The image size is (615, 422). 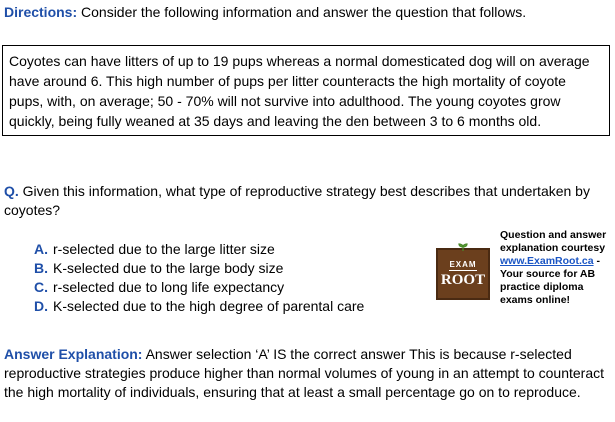 What do you see at coordinates (463, 279) in the screenshot?
I see `logo-main-text: ROOT` at bounding box center [463, 279].